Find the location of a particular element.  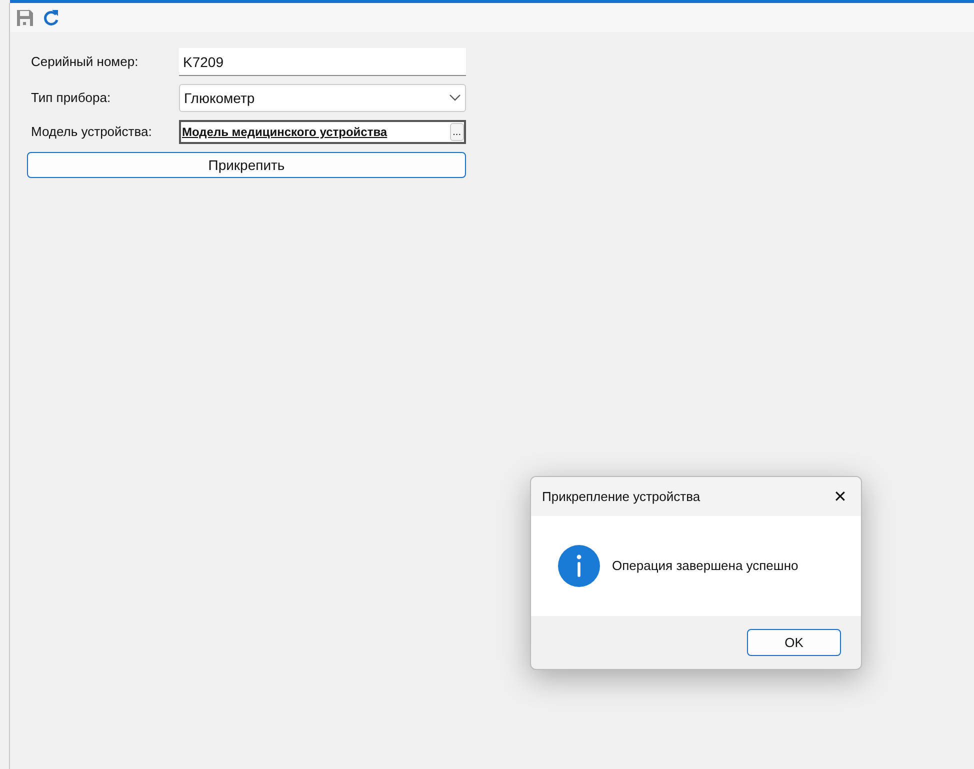

field-label: Серийный номер: is located at coordinates (85, 62).